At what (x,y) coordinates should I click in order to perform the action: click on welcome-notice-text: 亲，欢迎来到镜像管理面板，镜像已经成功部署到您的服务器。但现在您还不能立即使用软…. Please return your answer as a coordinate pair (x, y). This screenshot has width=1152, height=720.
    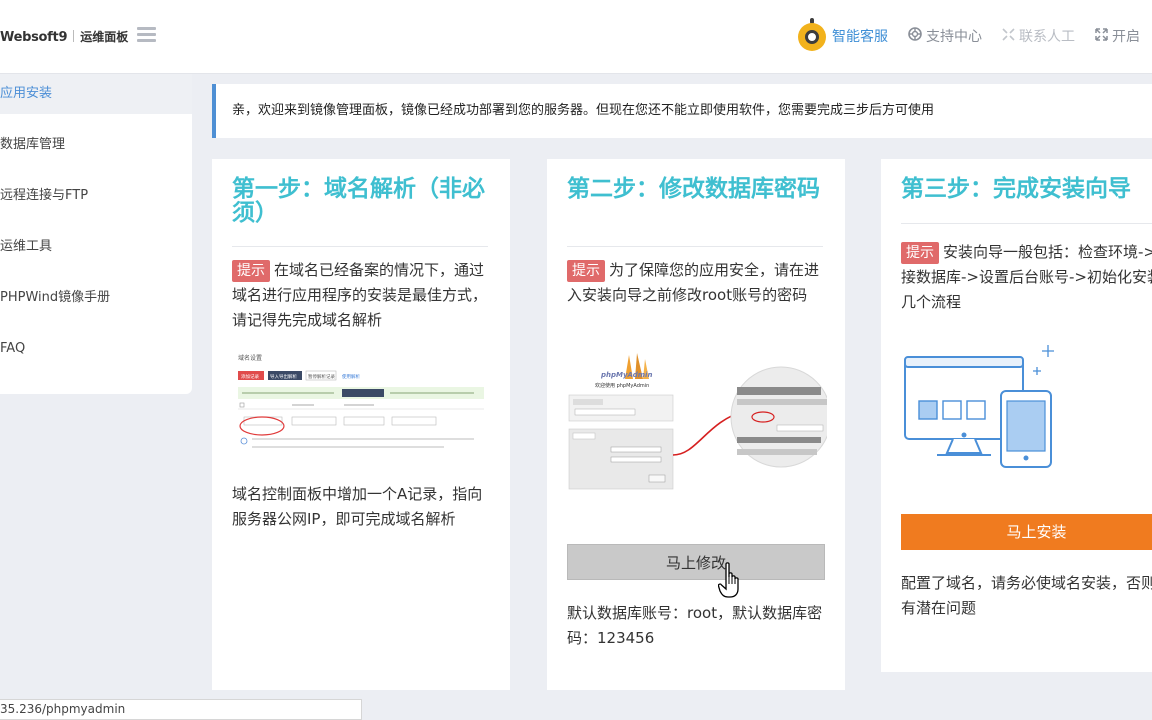
    Looking at the image, I should click on (583, 110).